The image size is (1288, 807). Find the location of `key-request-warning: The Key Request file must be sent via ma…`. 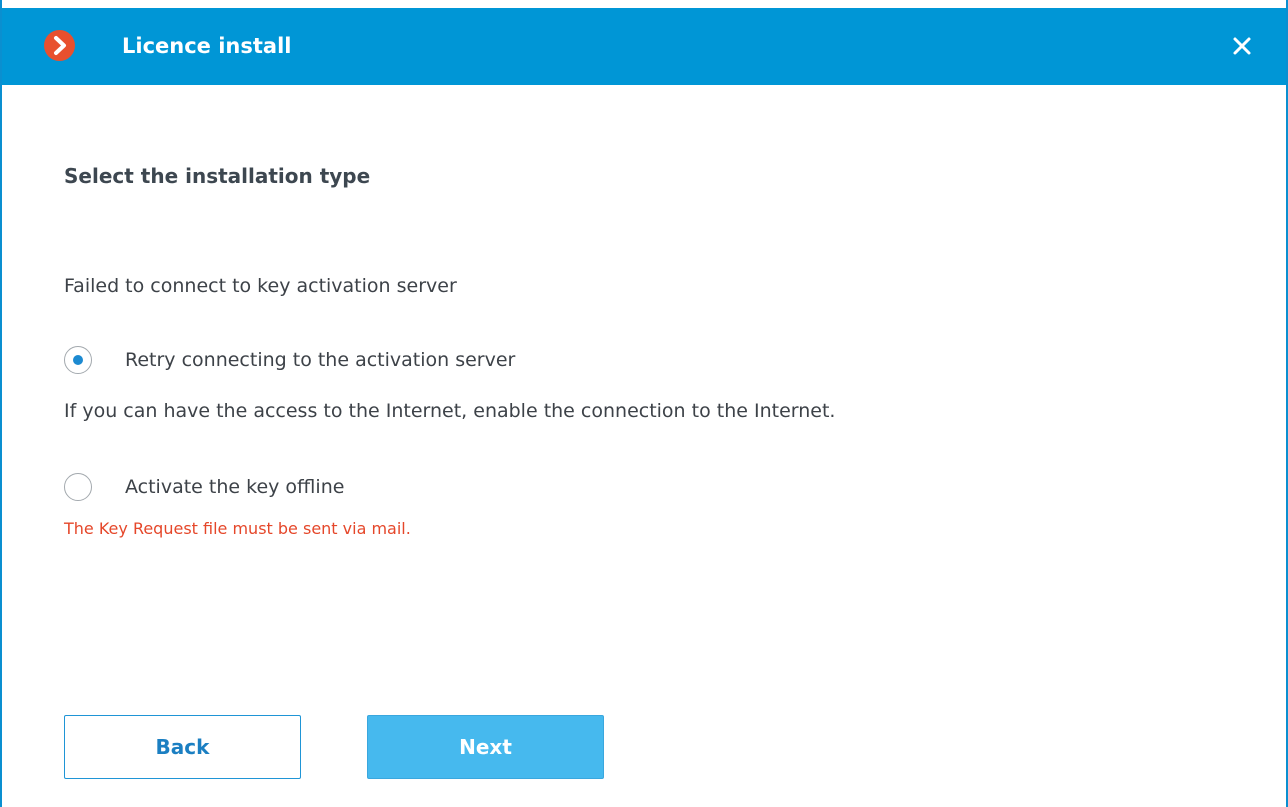

key-request-warning: The Key Request file must be sent via ma… is located at coordinates (237, 528).